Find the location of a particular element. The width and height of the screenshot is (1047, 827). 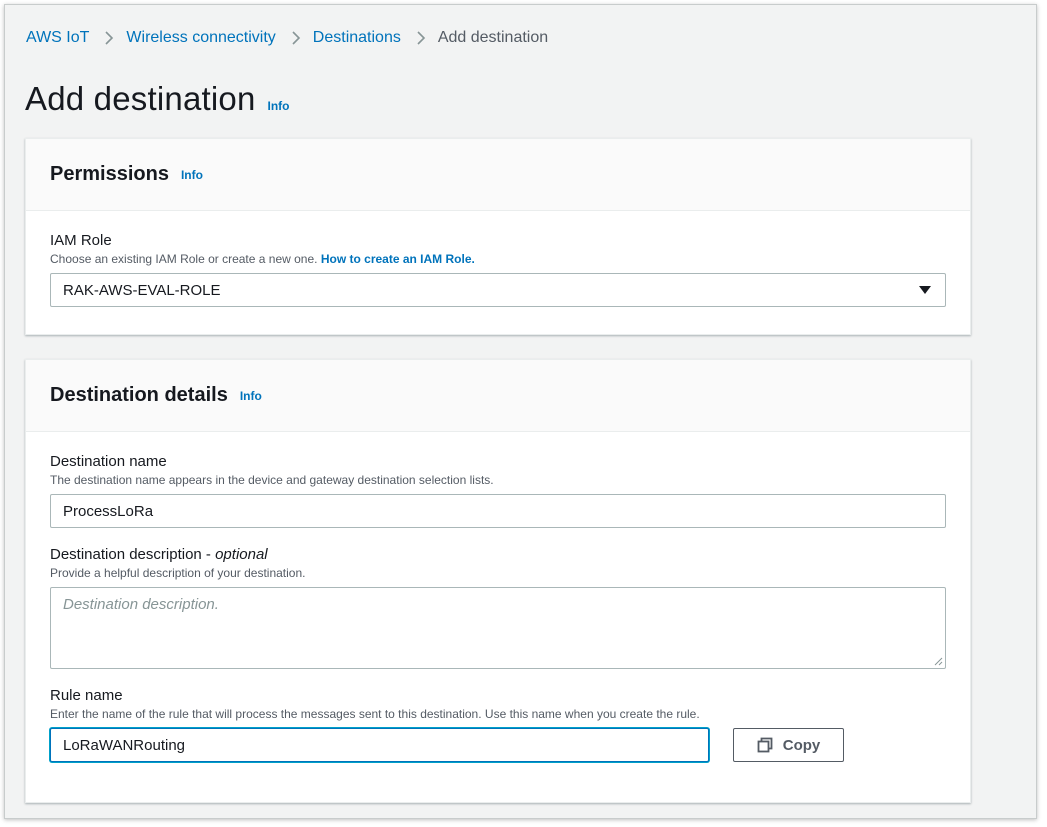

iam-role-help-link: How to create an IAM Role. is located at coordinates (398, 259).